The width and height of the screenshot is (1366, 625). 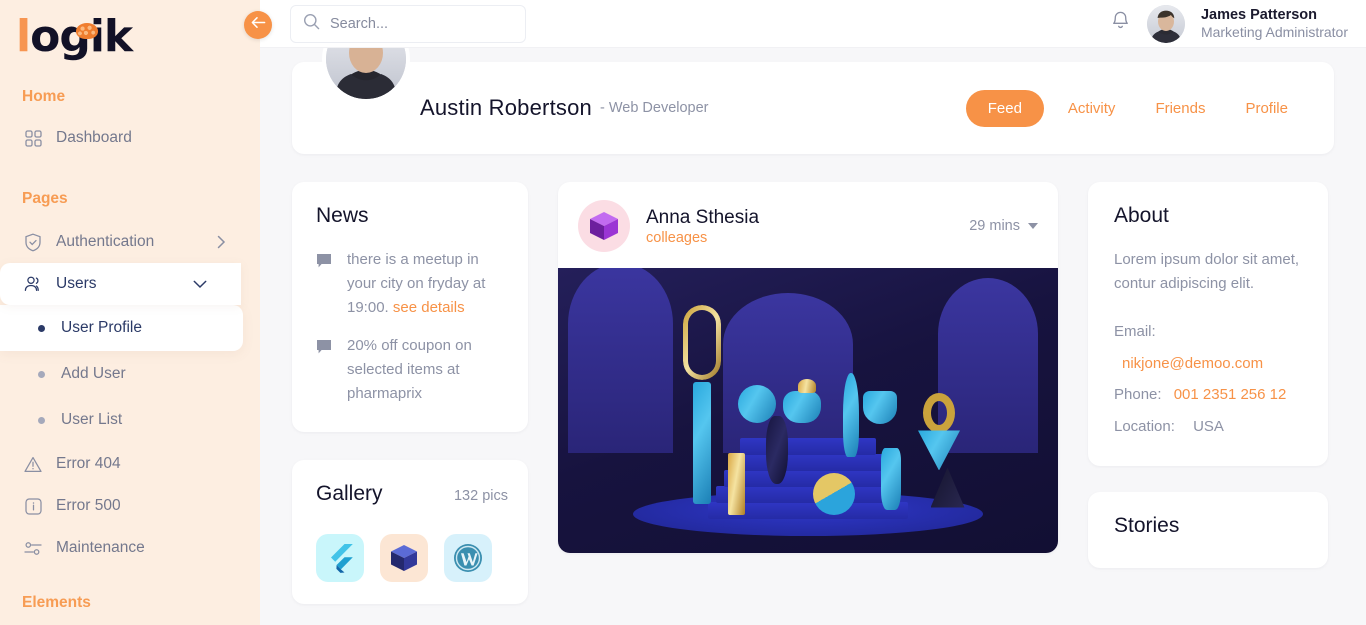 What do you see at coordinates (604, 226) in the screenshot?
I see `purple-cube-avatar` at bounding box center [604, 226].